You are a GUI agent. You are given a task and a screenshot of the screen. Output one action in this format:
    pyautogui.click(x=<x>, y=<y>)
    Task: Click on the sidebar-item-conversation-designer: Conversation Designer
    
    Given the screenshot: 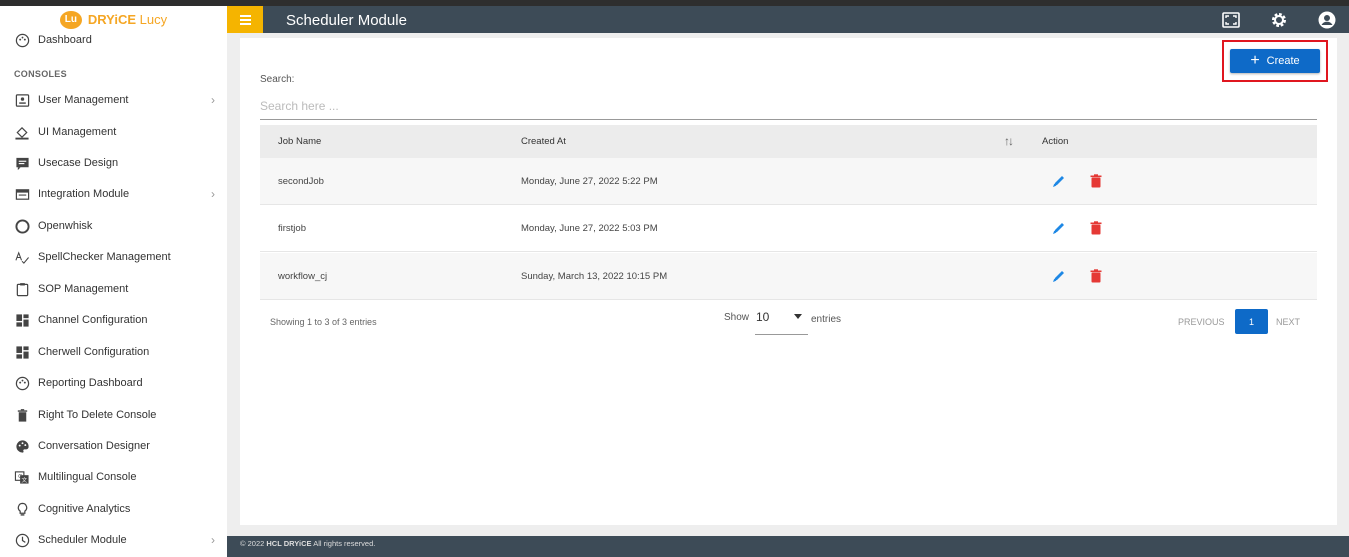 What is the action you would take?
    pyautogui.click(x=113, y=446)
    